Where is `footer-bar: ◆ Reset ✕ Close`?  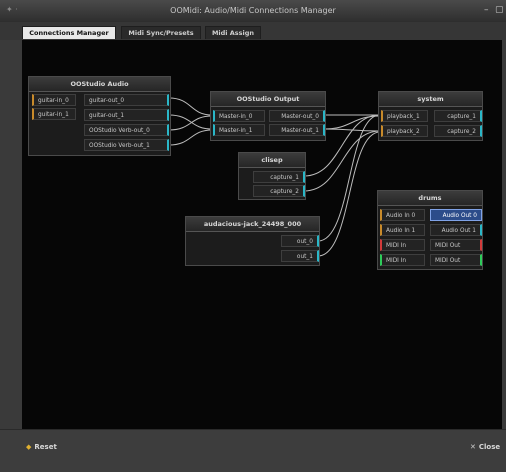 footer-bar: ◆ Reset ✕ Close is located at coordinates (253, 450).